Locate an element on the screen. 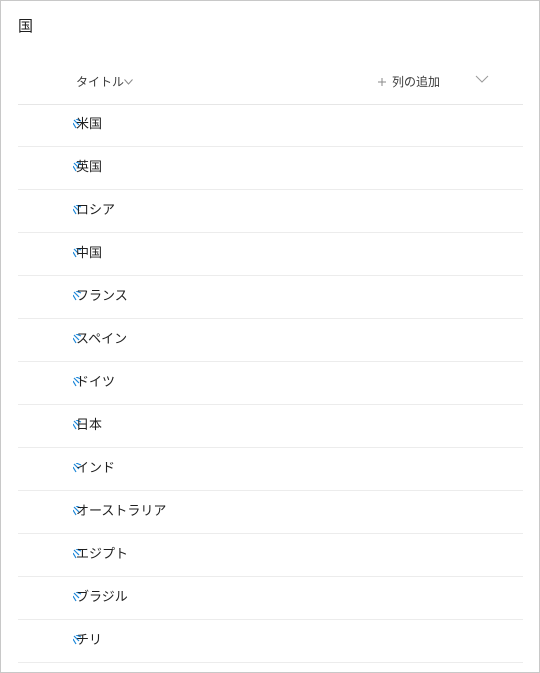 This screenshot has height=673, width=540. column-header-row: タイトル 列の追加 is located at coordinates (270, 83).